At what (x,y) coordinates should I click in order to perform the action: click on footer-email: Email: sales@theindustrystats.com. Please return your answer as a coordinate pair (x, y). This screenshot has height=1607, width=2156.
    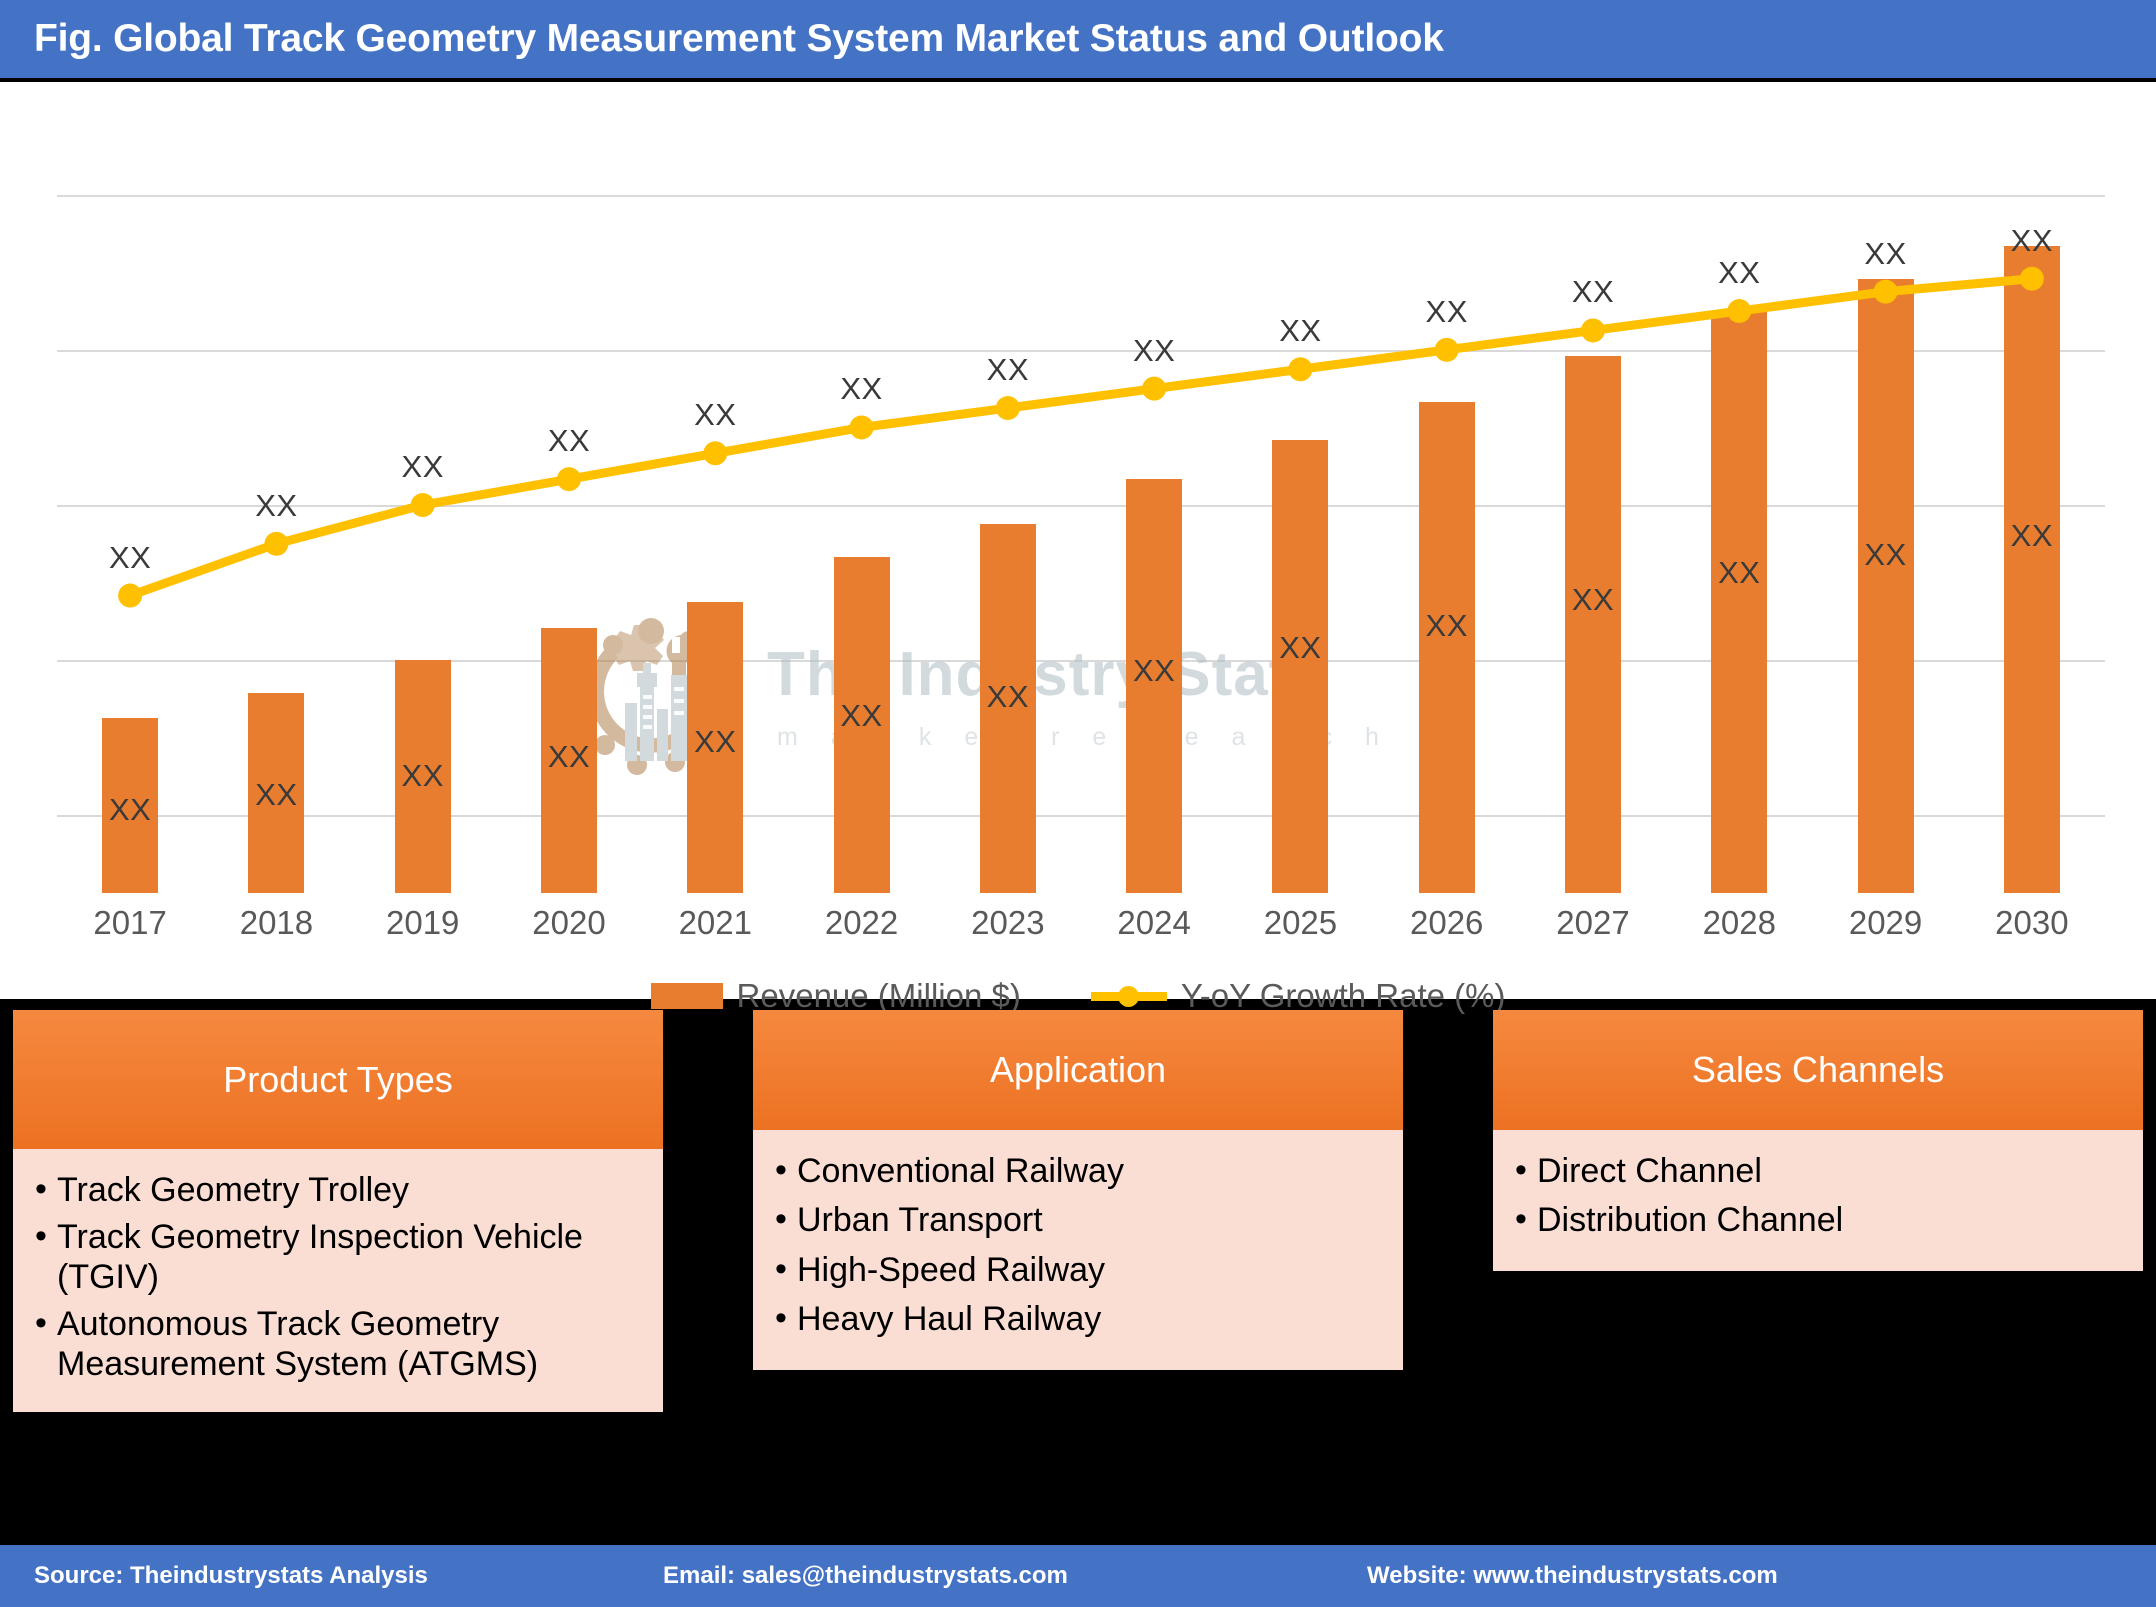
    Looking at the image, I should click on (865, 1576).